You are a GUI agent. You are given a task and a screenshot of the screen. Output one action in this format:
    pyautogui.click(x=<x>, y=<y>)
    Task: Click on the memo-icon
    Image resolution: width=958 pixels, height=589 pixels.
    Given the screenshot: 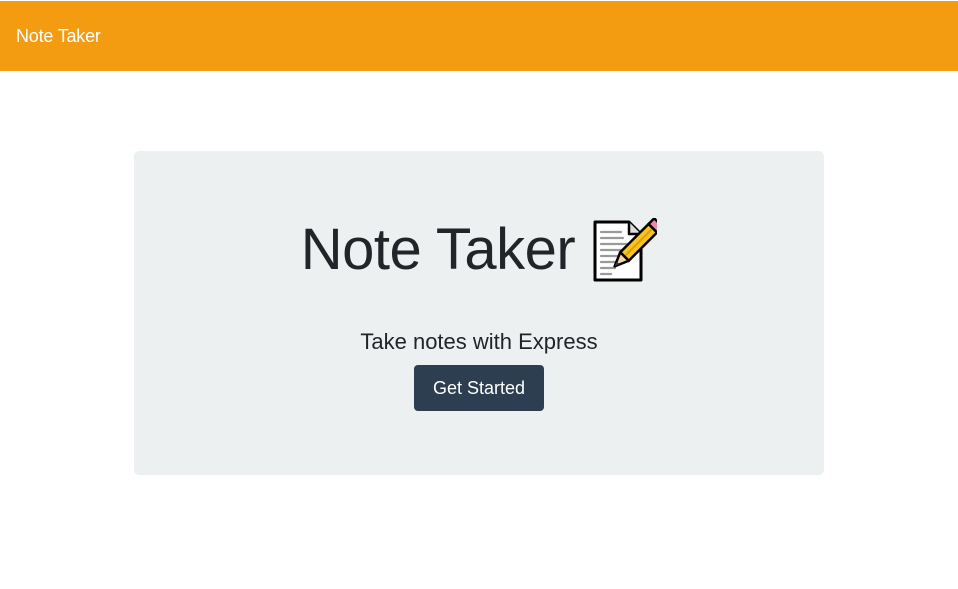 What is the action you would take?
    pyautogui.click(x=627, y=251)
    